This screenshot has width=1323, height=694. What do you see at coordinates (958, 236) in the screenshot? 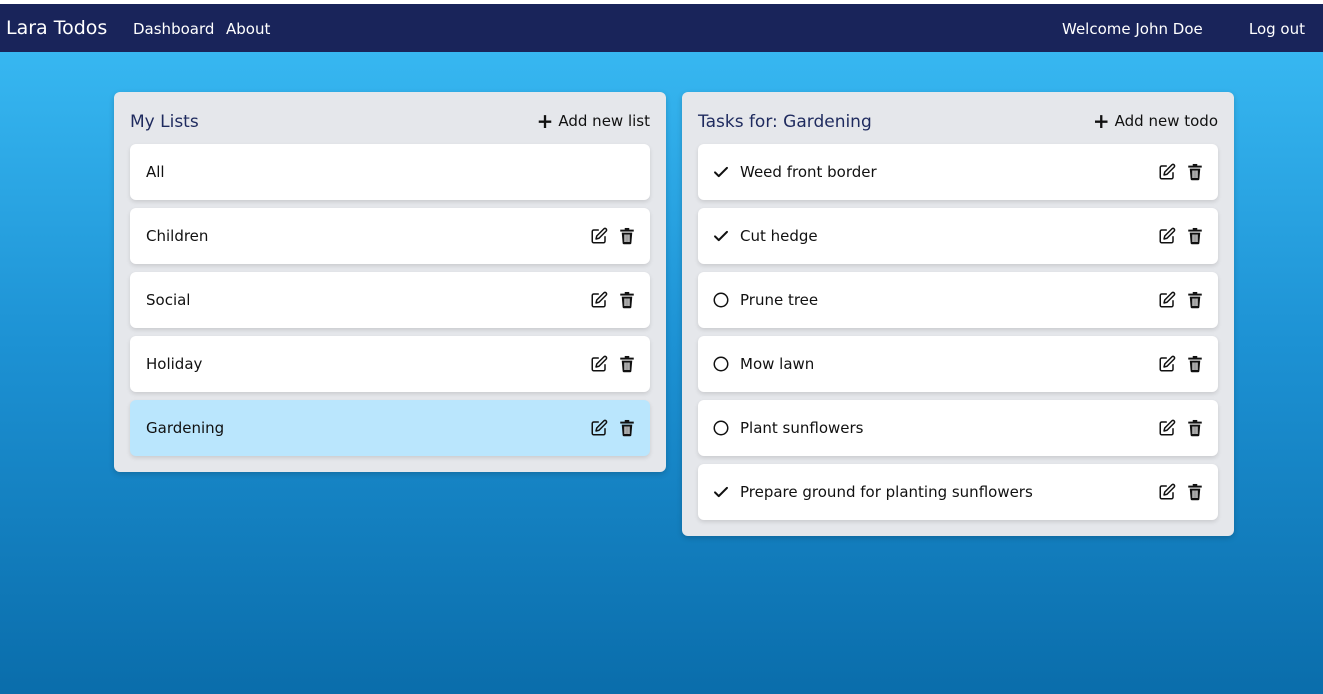
I see `task-item: Cut hedge` at bounding box center [958, 236].